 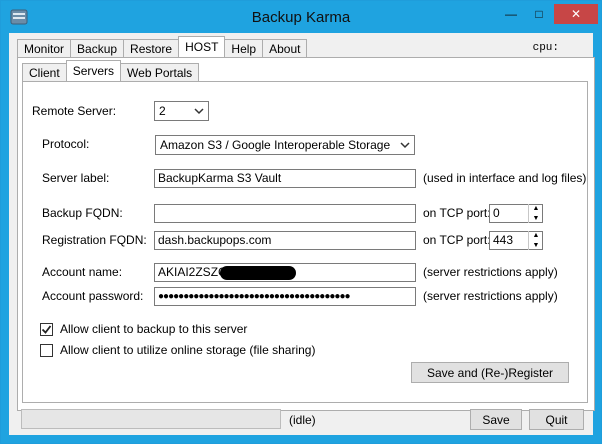 I want to click on account-password-note: (server restrictions apply), so click(x=490, y=296).